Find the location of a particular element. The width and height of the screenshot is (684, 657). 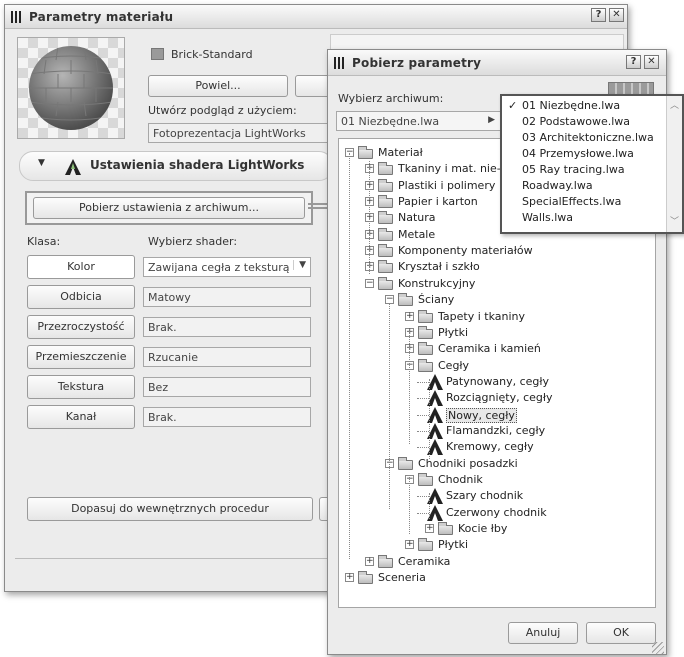

shader-field-value: Bez is located at coordinates (158, 387).